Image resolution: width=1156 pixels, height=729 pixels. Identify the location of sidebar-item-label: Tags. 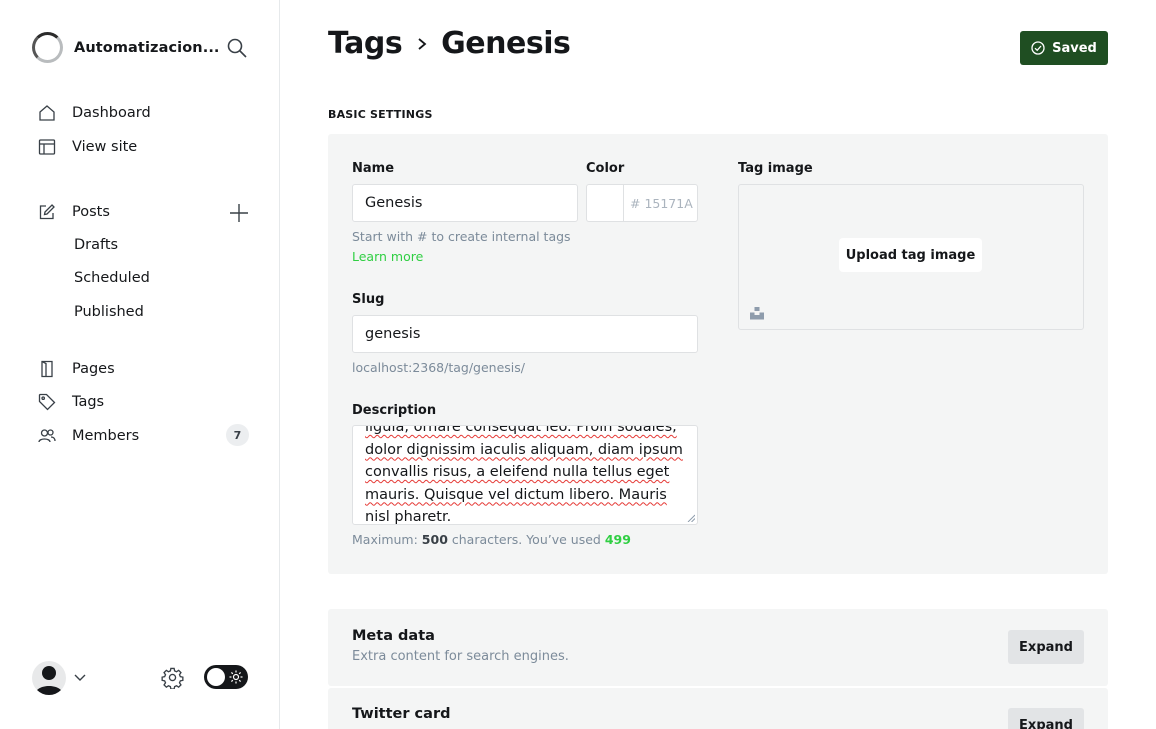
(88, 402).